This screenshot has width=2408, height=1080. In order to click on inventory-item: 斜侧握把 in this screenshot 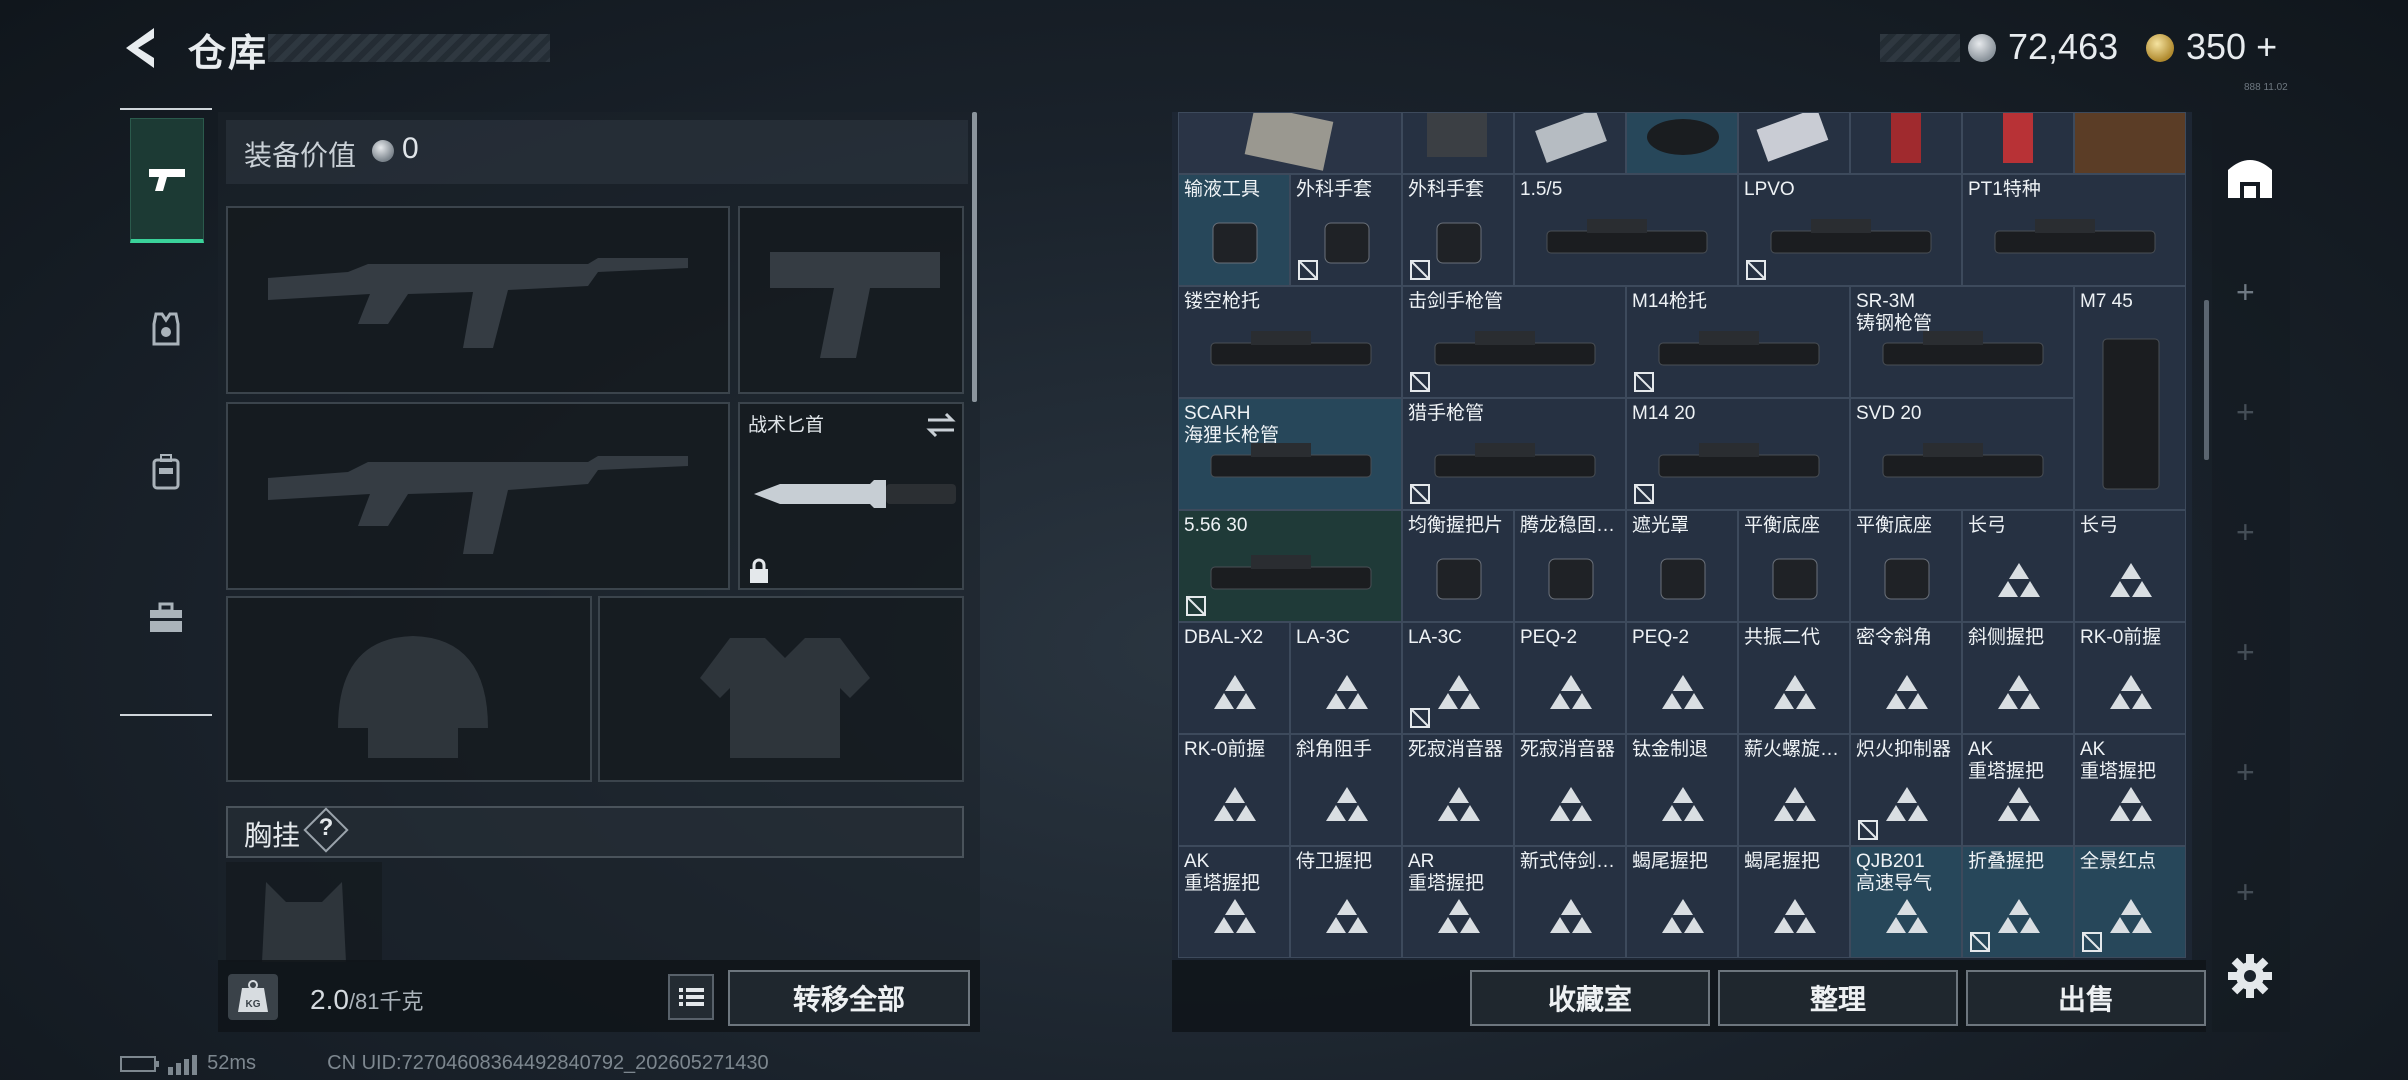, I will do `click(2018, 678)`.